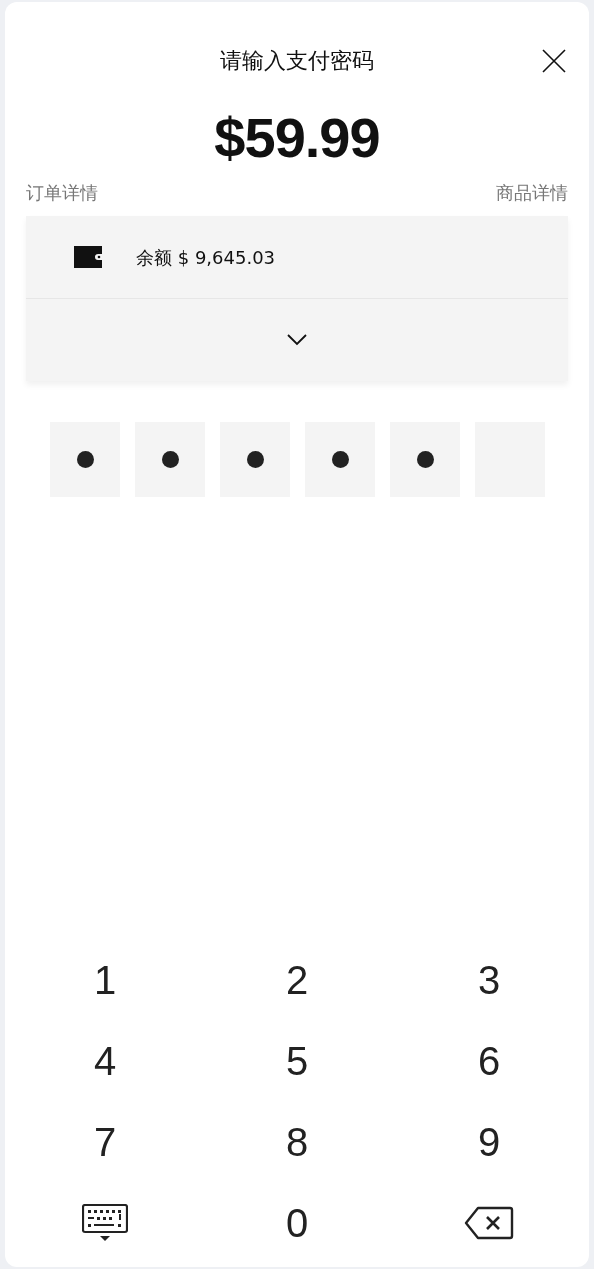 This screenshot has height=1269, width=594. What do you see at coordinates (297, 61) in the screenshot?
I see `dialog-title: 请输入支付密码` at bounding box center [297, 61].